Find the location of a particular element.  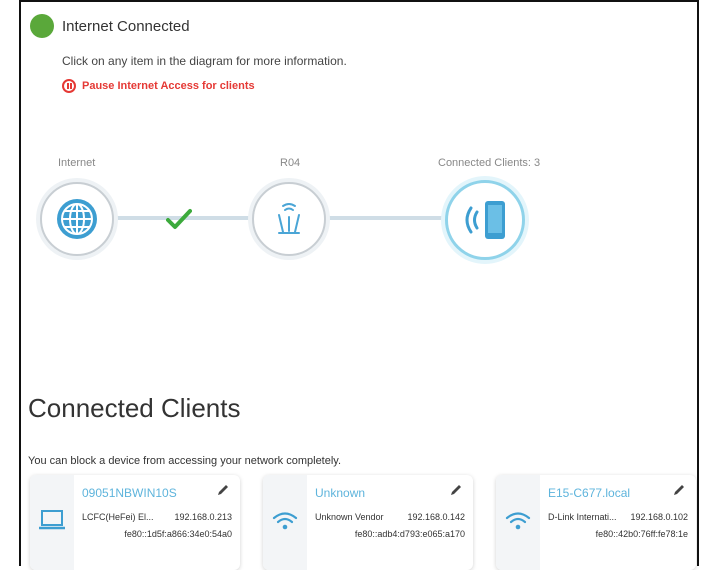

connected-clients-heading: Connected Clients is located at coordinates (134, 408).